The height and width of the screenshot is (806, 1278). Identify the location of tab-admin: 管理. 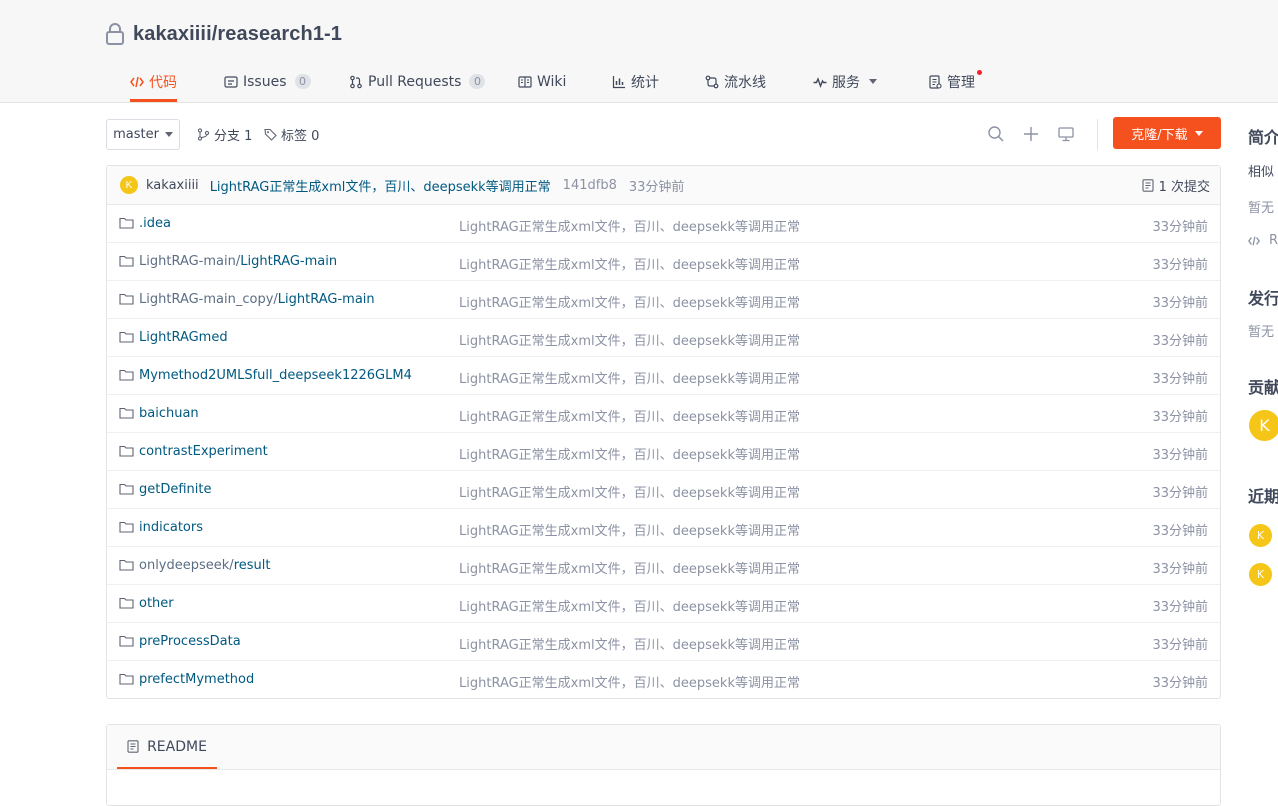
(955, 81).